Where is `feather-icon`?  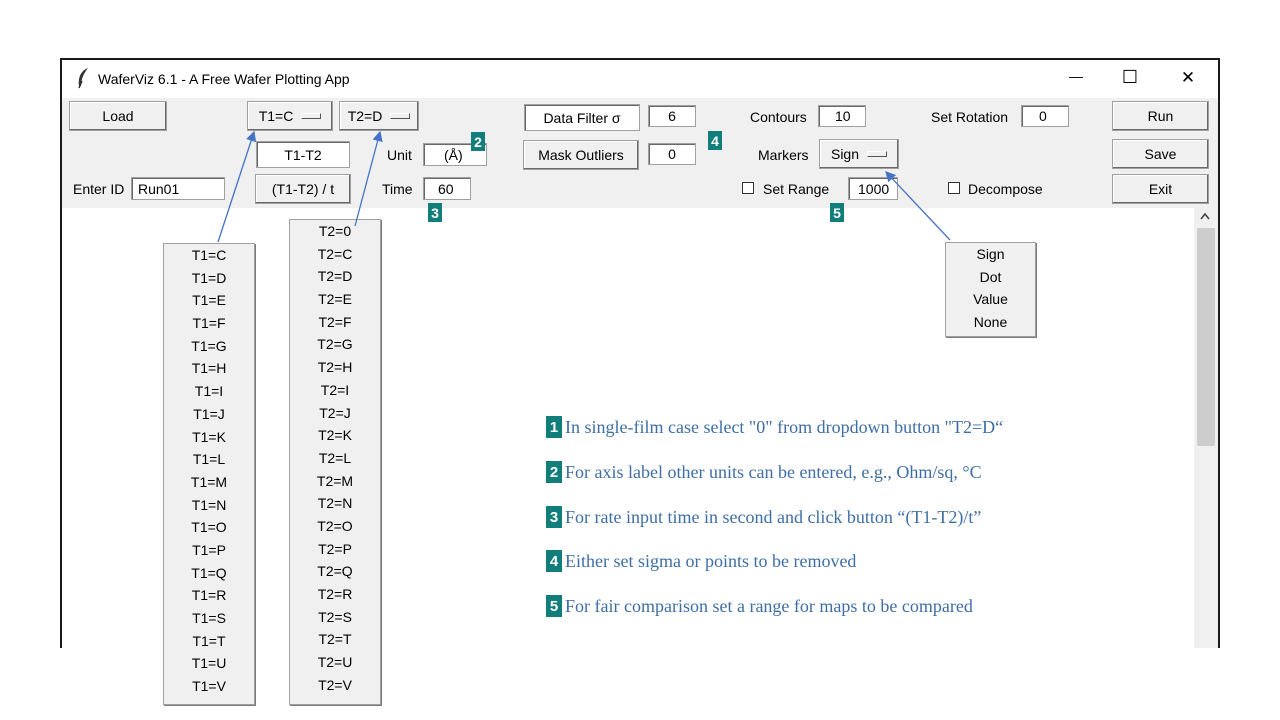 feather-icon is located at coordinates (83, 78).